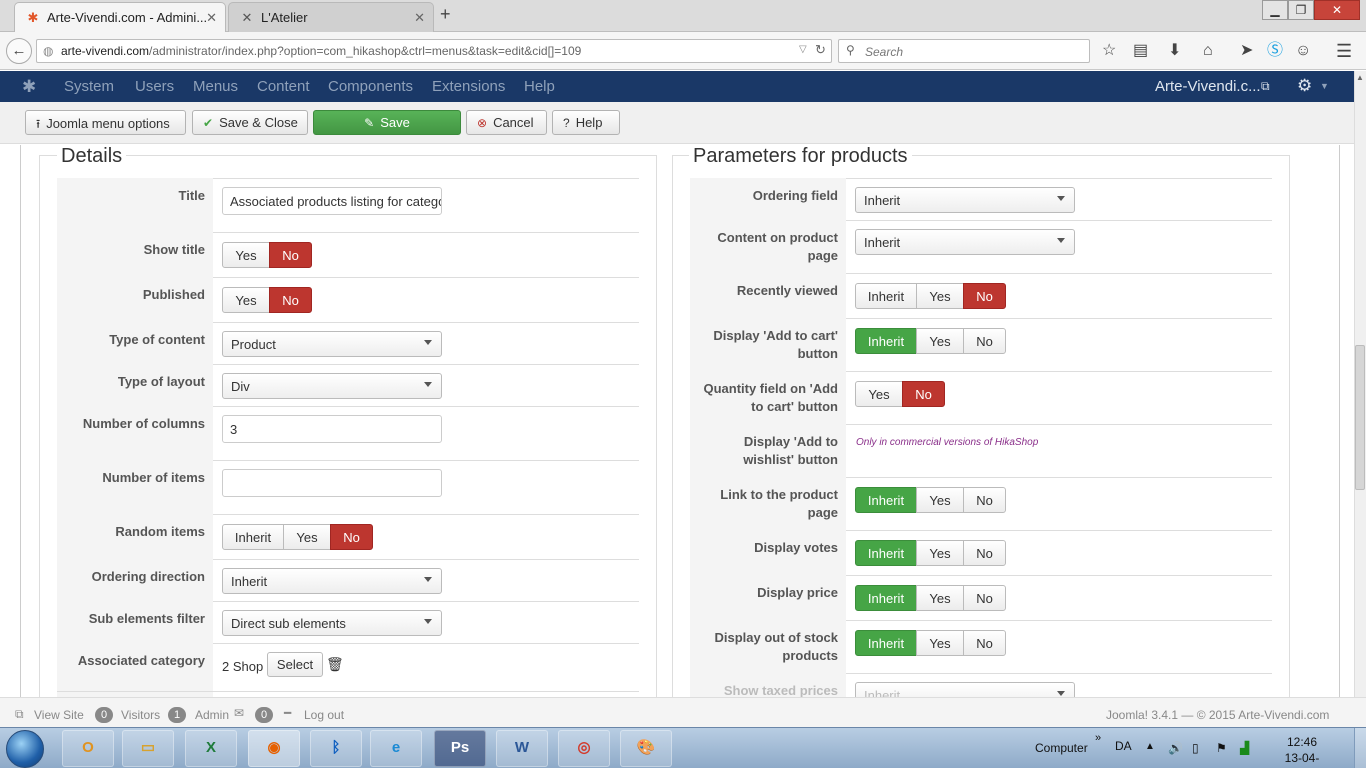 This screenshot has height=768, width=1366. I want to click on restore-icon: ❐, so click(1301, 10).